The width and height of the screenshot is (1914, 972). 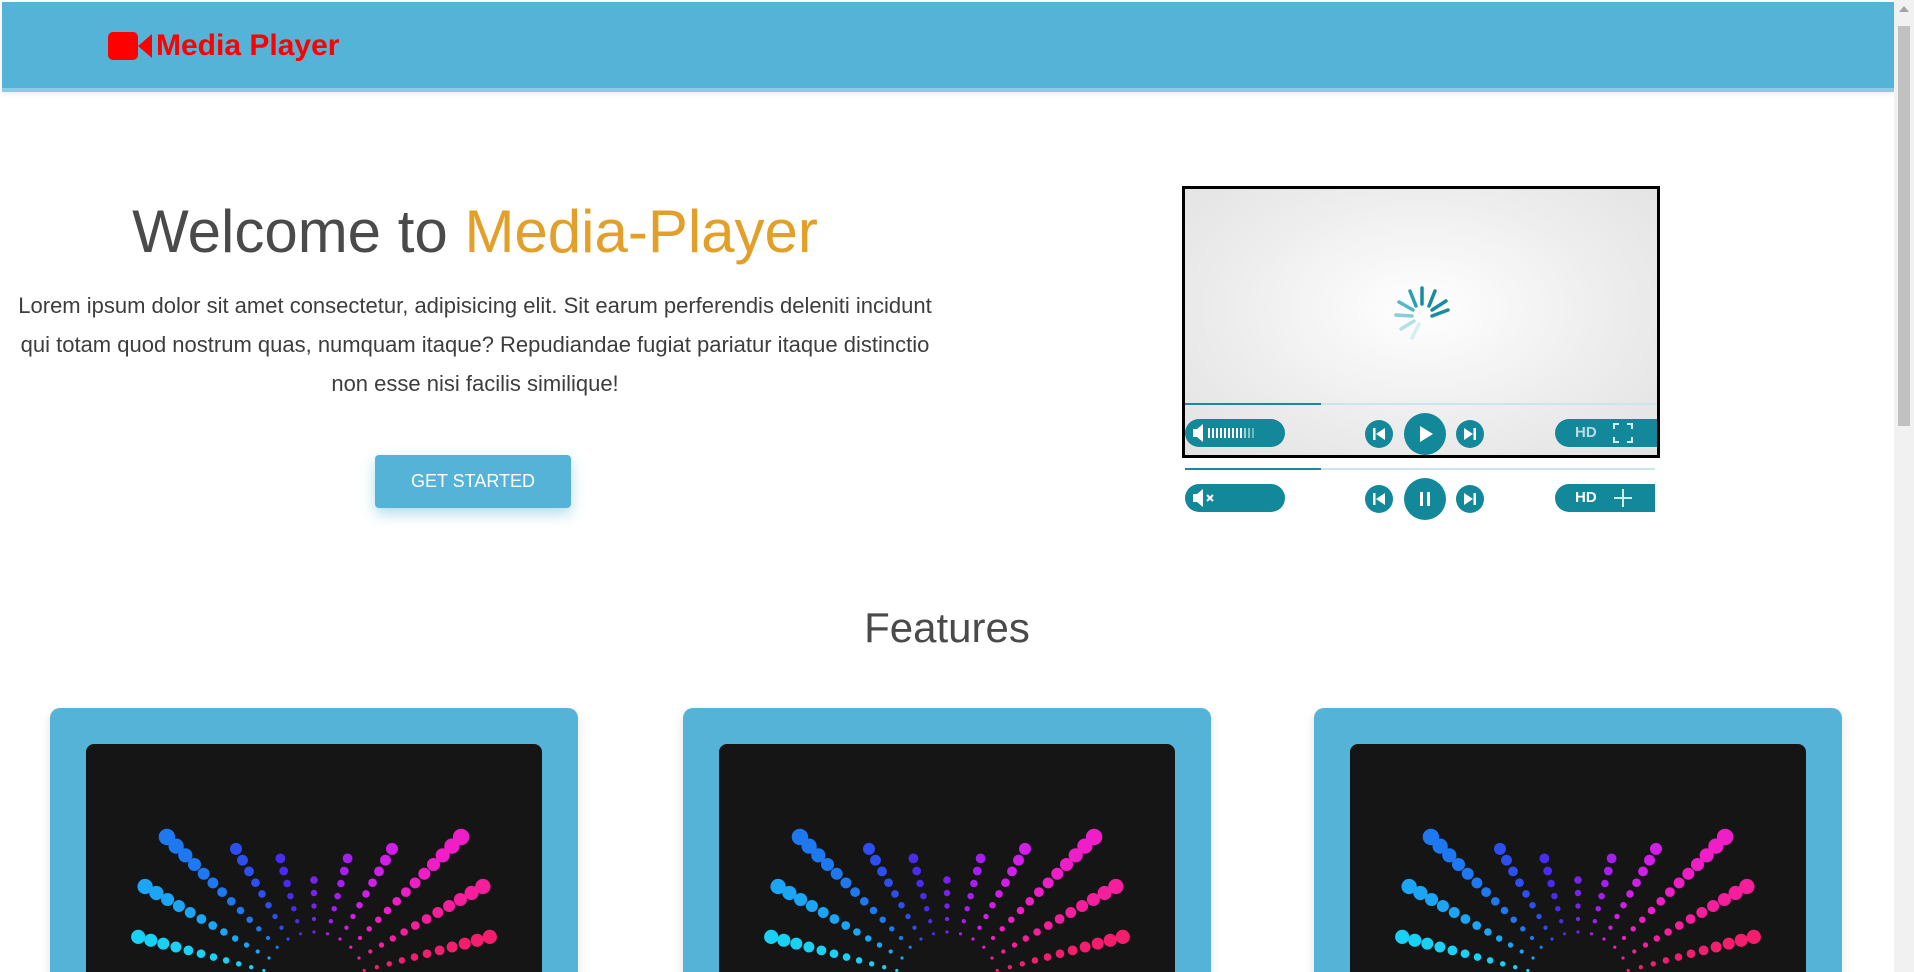 What do you see at coordinates (223, 46) in the screenshot?
I see `brand-logo: Media Player` at bounding box center [223, 46].